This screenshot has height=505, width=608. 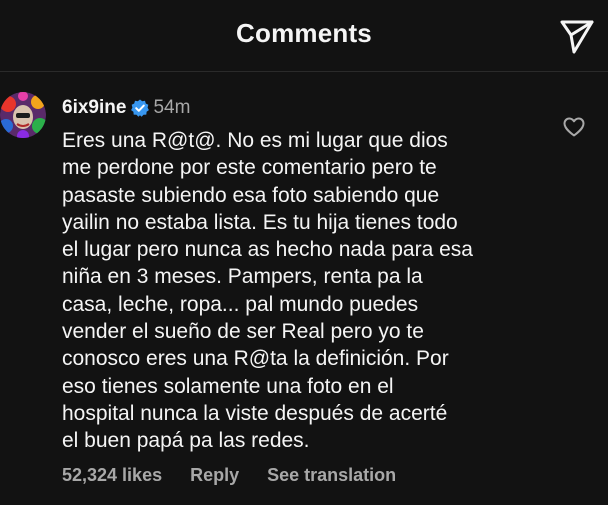 What do you see at coordinates (94, 108) in the screenshot?
I see `username: 6ix9ine` at bounding box center [94, 108].